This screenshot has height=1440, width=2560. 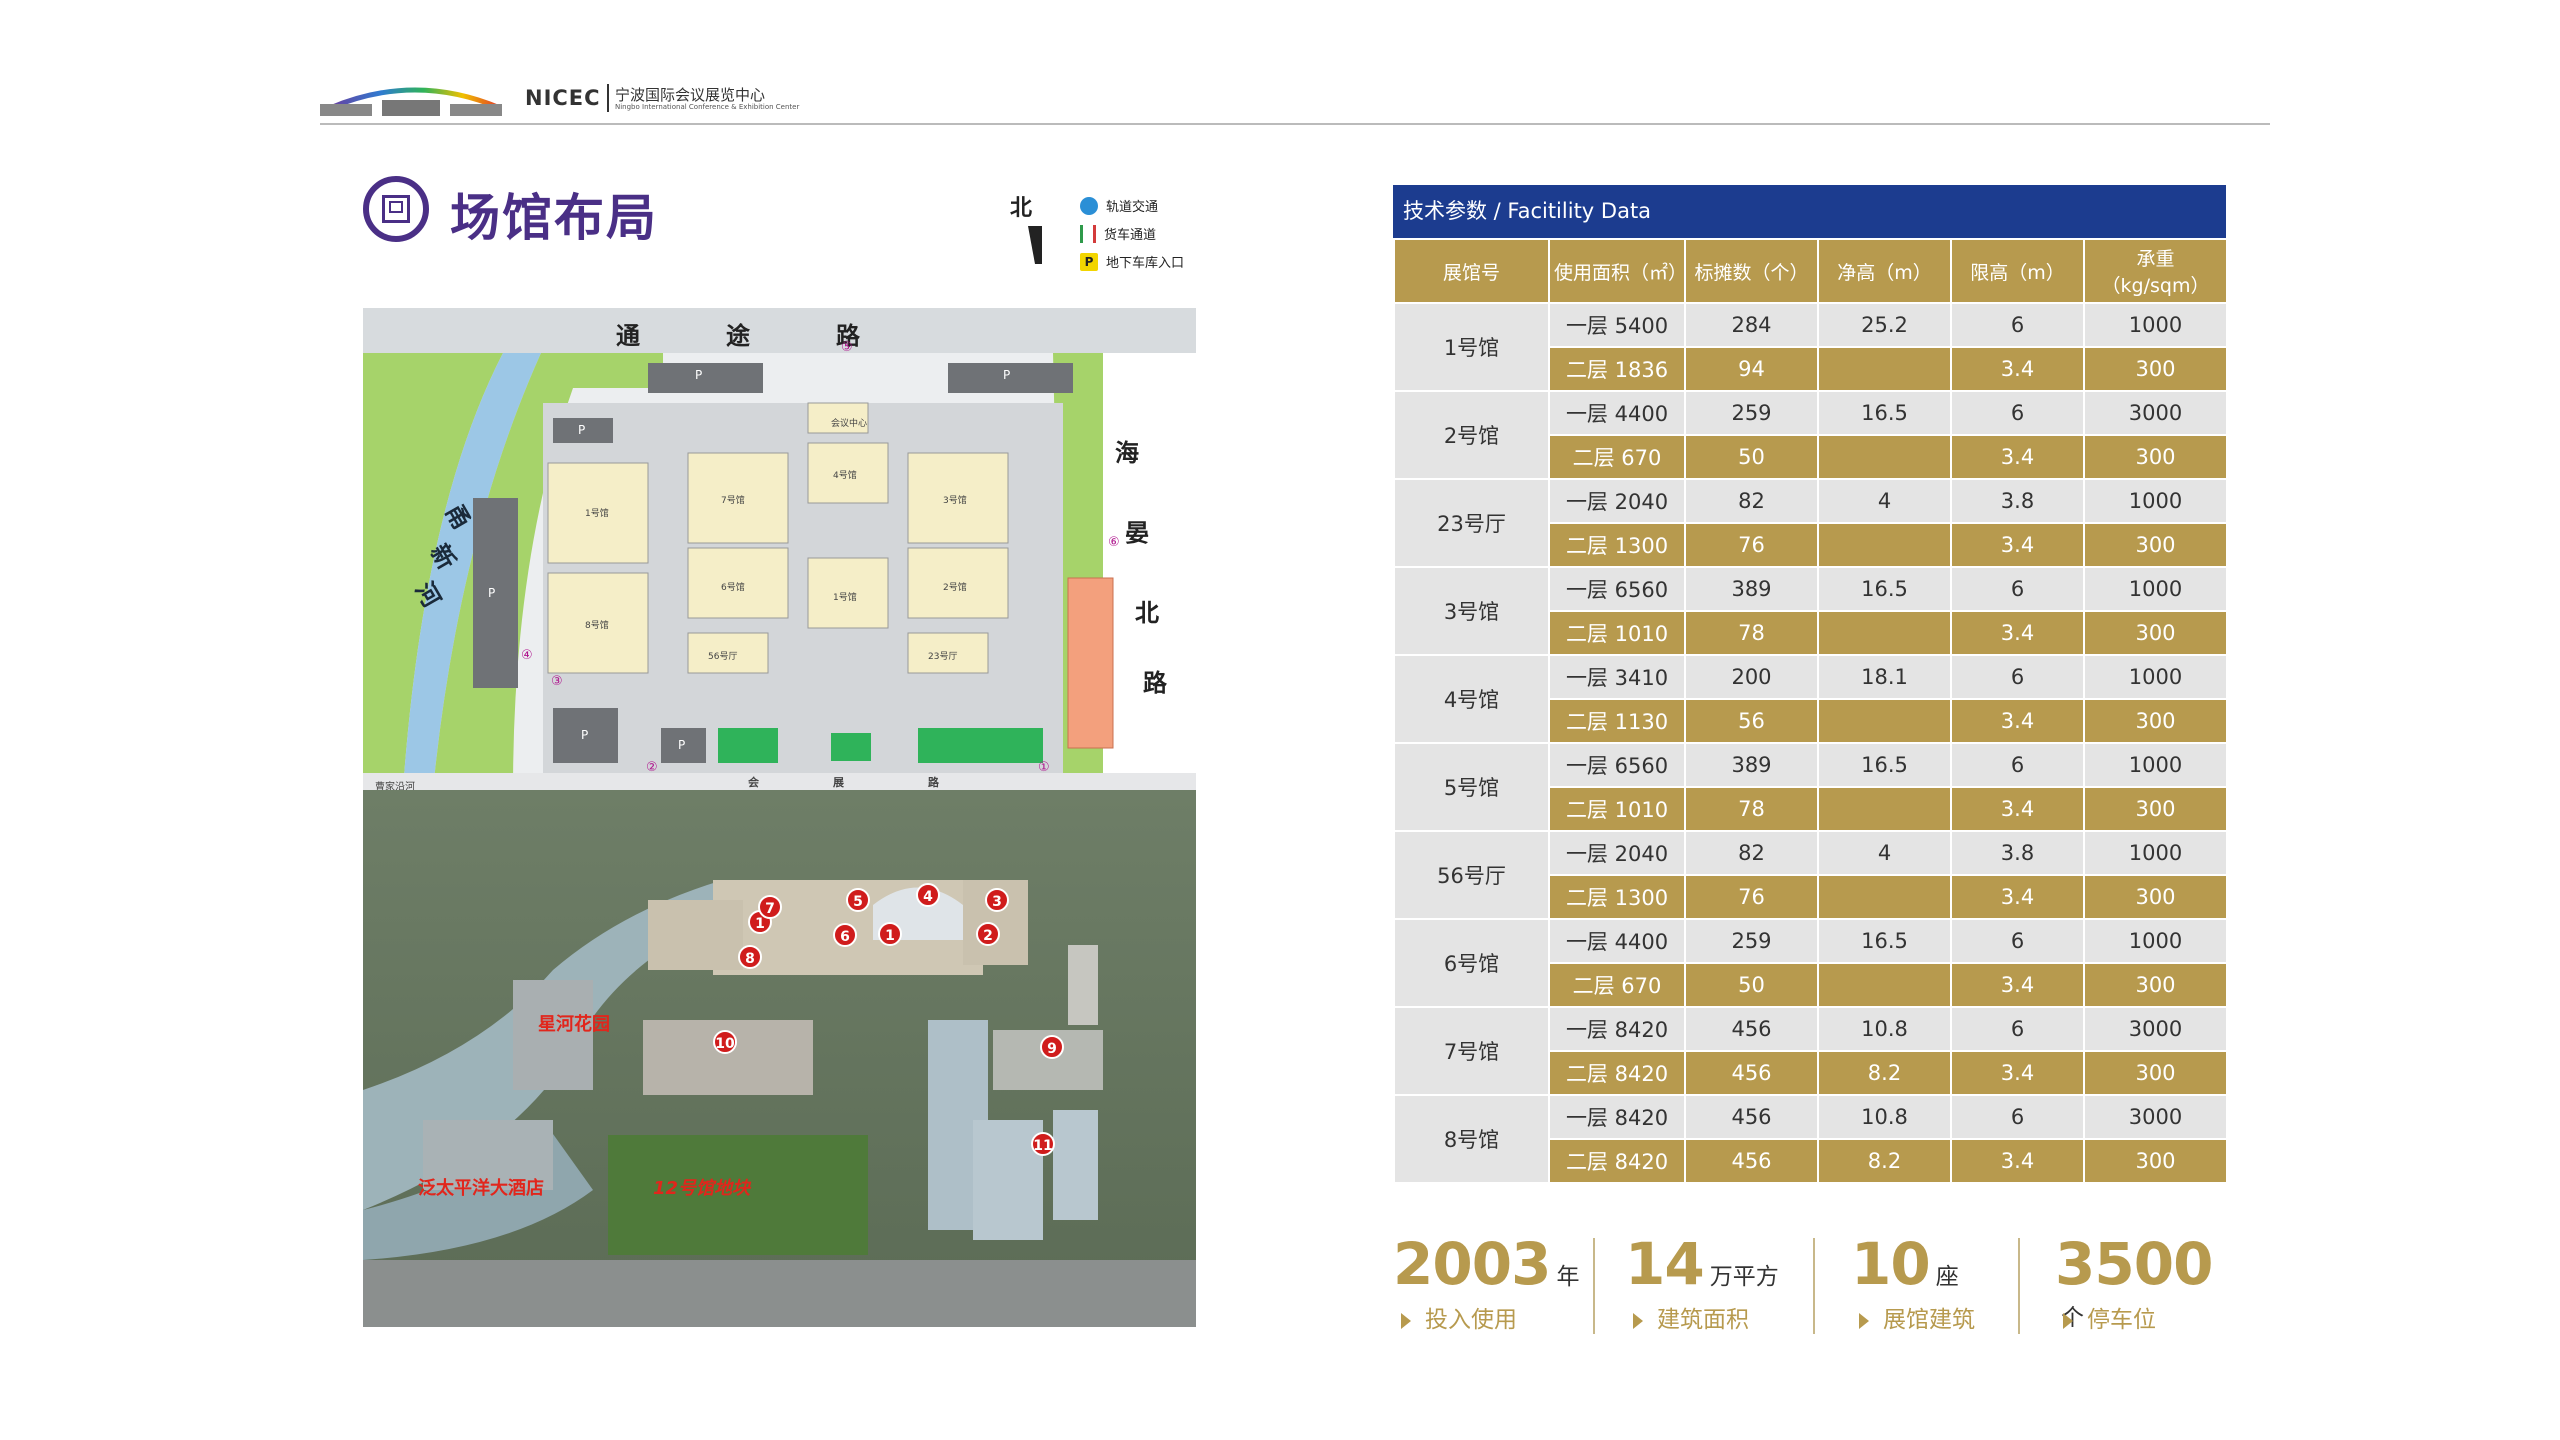 What do you see at coordinates (738, 336) in the screenshot?
I see `road-label: 途` at bounding box center [738, 336].